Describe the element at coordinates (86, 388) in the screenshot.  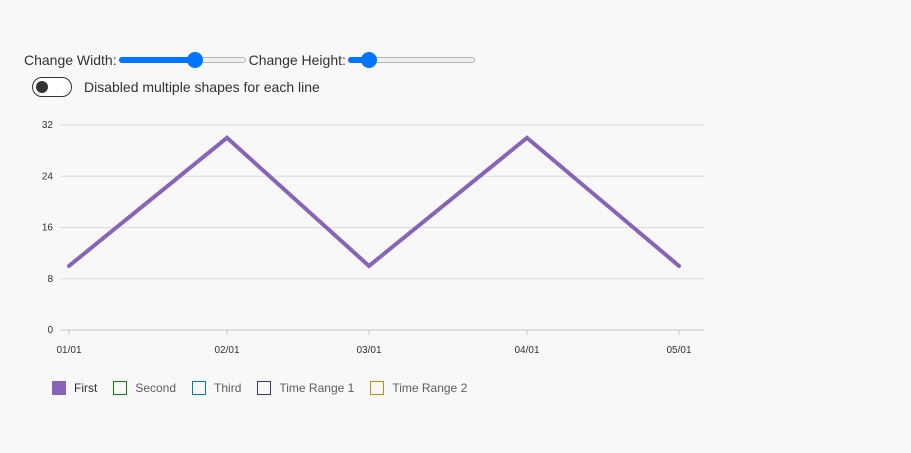
I see `legend-label: First` at that location.